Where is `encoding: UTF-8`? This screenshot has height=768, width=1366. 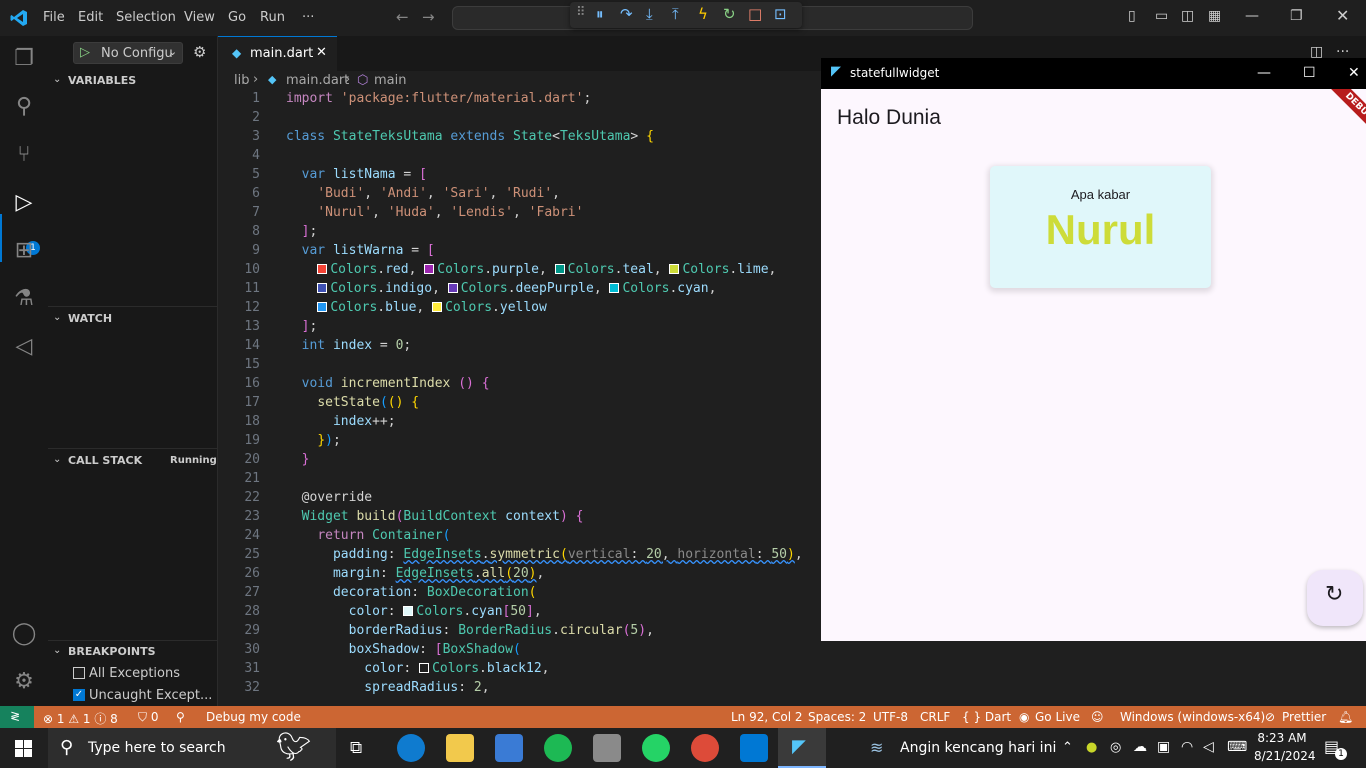 encoding: UTF-8 is located at coordinates (890, 717).